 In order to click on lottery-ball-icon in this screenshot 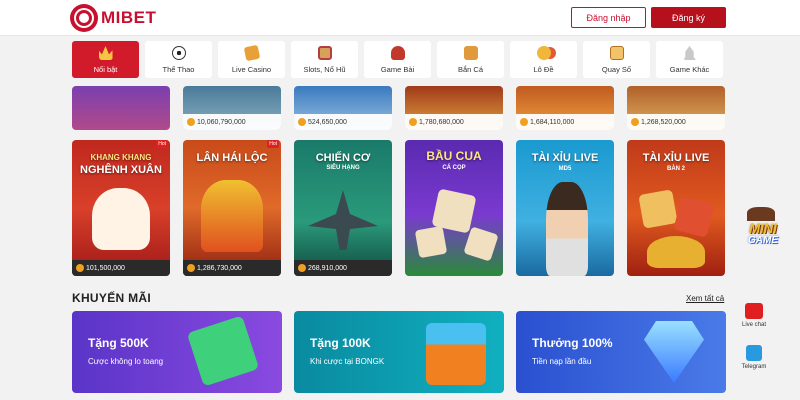, I will do `click(543, 53)`.